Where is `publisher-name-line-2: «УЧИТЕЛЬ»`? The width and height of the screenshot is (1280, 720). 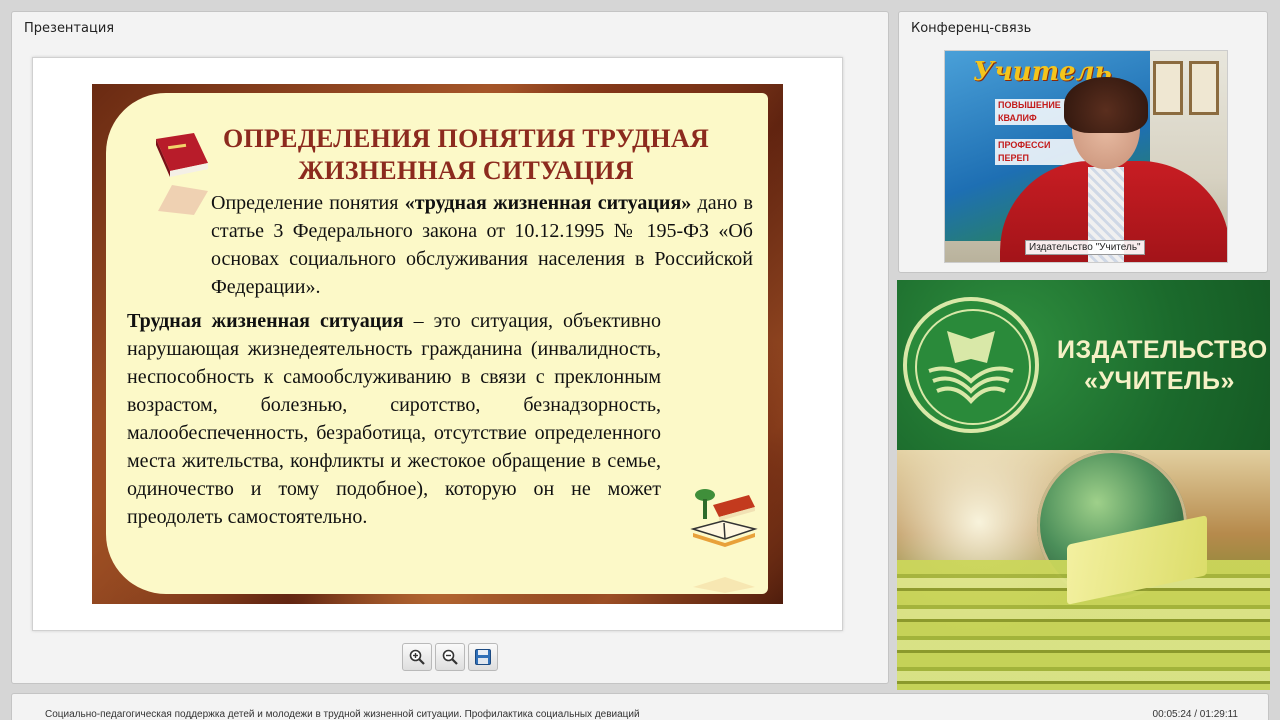 publisher-name-line-2: «УЧИТЕЛЬ» is located at coordinates (1159, 381).